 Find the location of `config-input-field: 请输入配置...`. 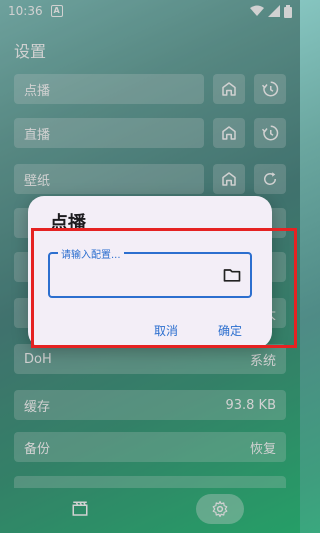

config-input-field: 请输入配置... is located at coordinates (150, 272).